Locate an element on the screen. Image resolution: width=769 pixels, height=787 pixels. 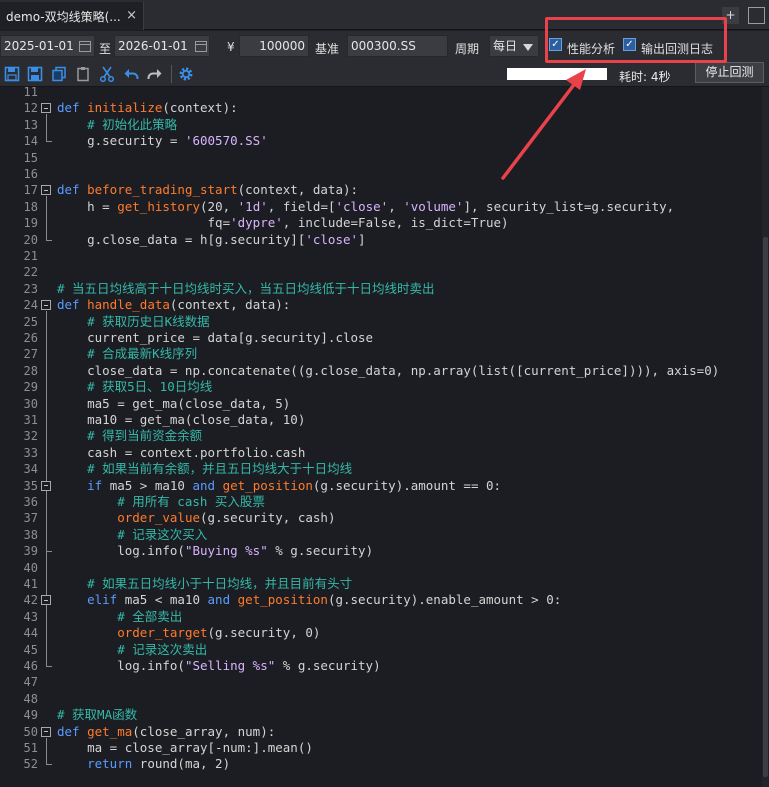
code-line: 41 # 如果五日均线小于十日均线，并且目前有头寸 is located at coordinates (381, 584).